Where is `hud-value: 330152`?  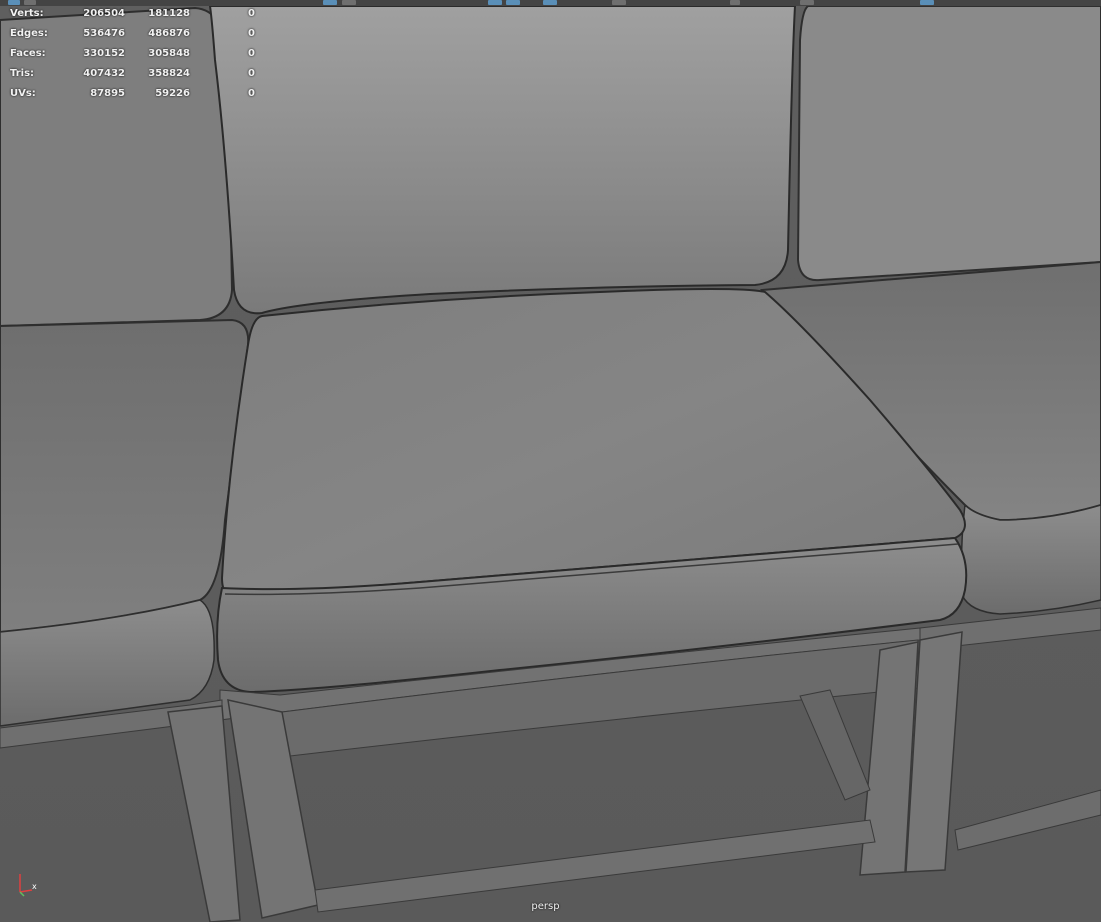
hud-value: 330152 is located at coordinates (104, 53).